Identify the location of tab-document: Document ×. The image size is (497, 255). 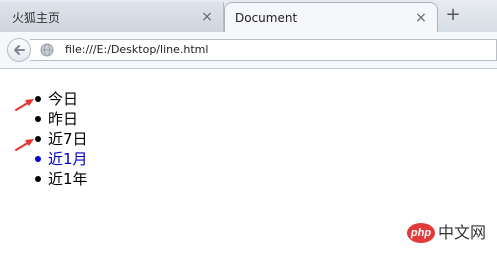
(331, 17).